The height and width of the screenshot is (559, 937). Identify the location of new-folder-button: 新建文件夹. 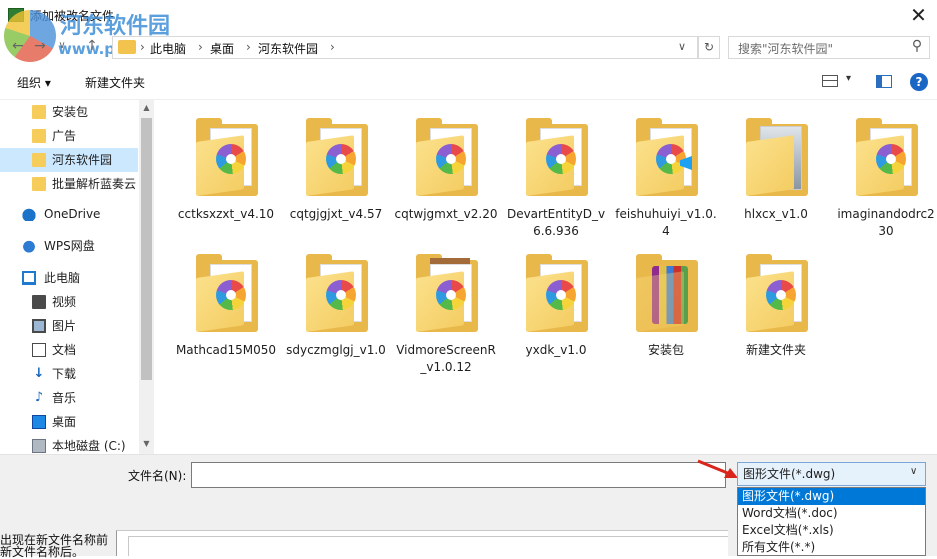
(115, 82).